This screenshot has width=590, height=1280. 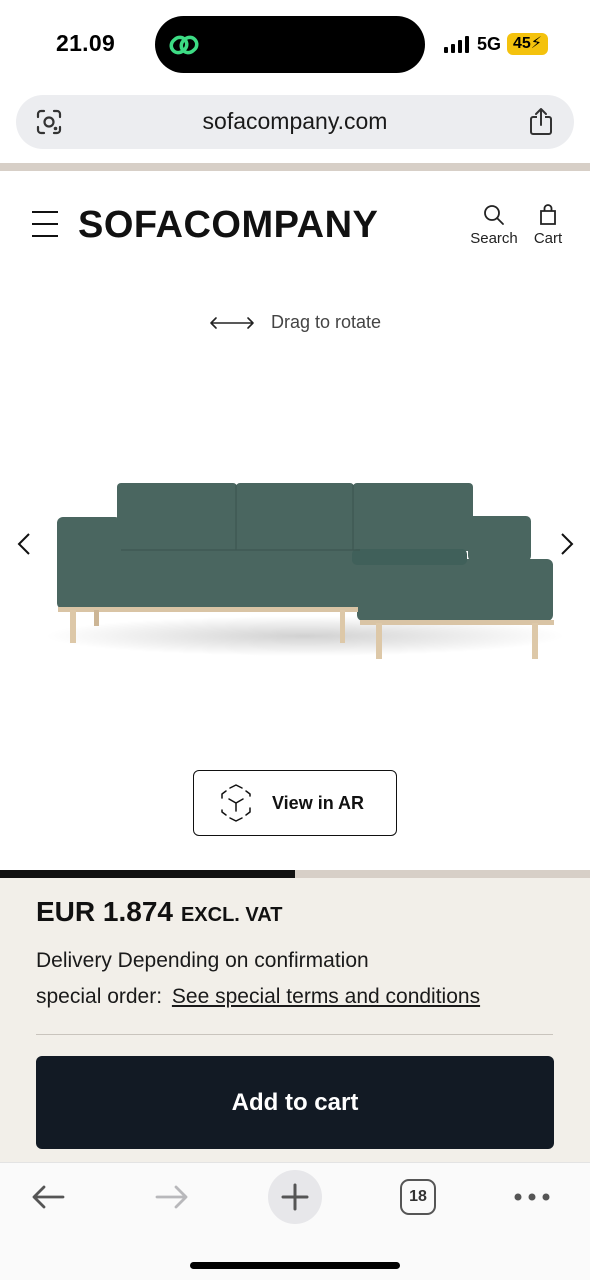 What do you see at coordinates (300, 570) in the screenshot?
I see `sofa-3d-view` at bounding box center [300, 570].